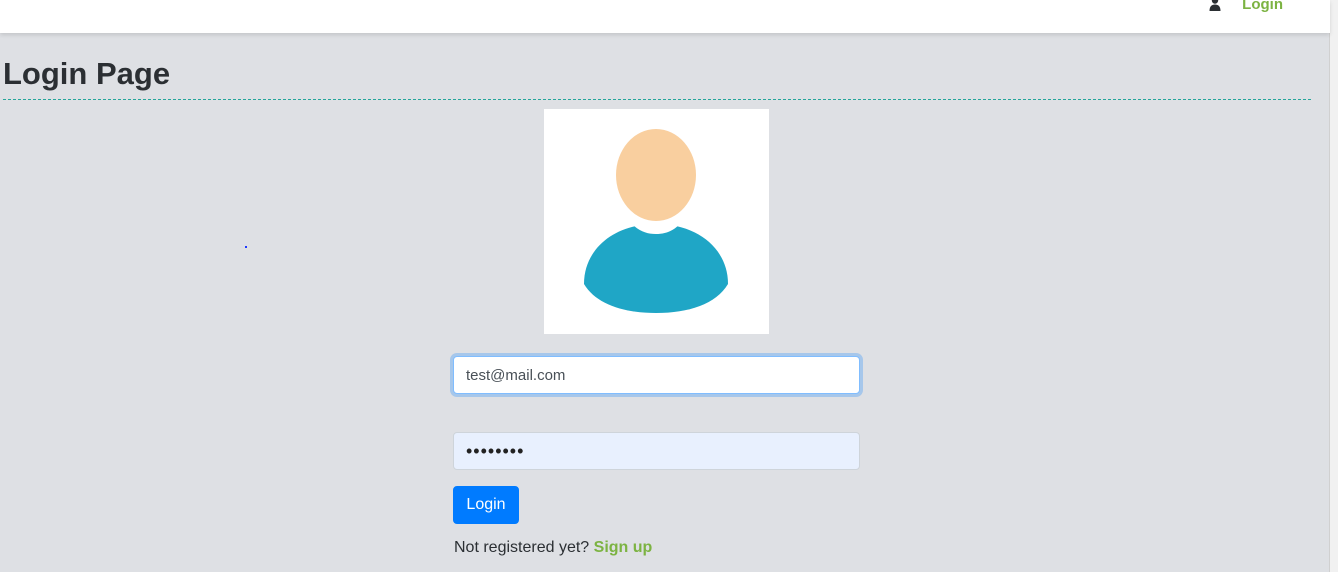  I want to click on page-title: Login Page, so click(87, 73).